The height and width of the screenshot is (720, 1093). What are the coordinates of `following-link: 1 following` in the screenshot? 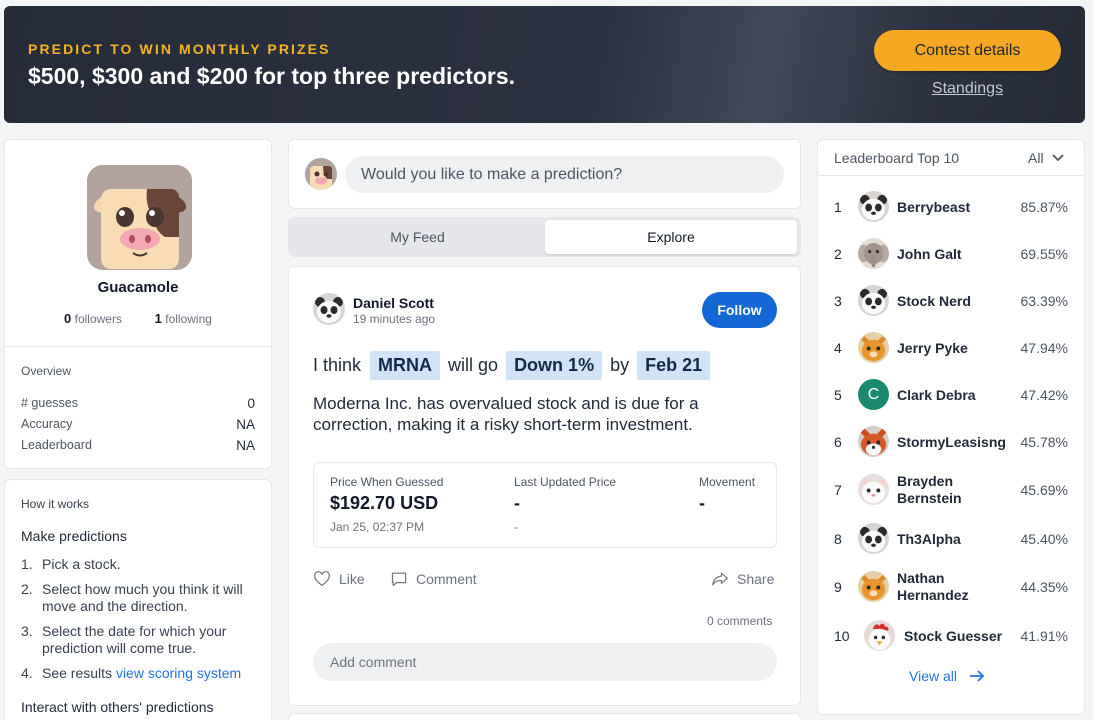 It's located at (183, 318).